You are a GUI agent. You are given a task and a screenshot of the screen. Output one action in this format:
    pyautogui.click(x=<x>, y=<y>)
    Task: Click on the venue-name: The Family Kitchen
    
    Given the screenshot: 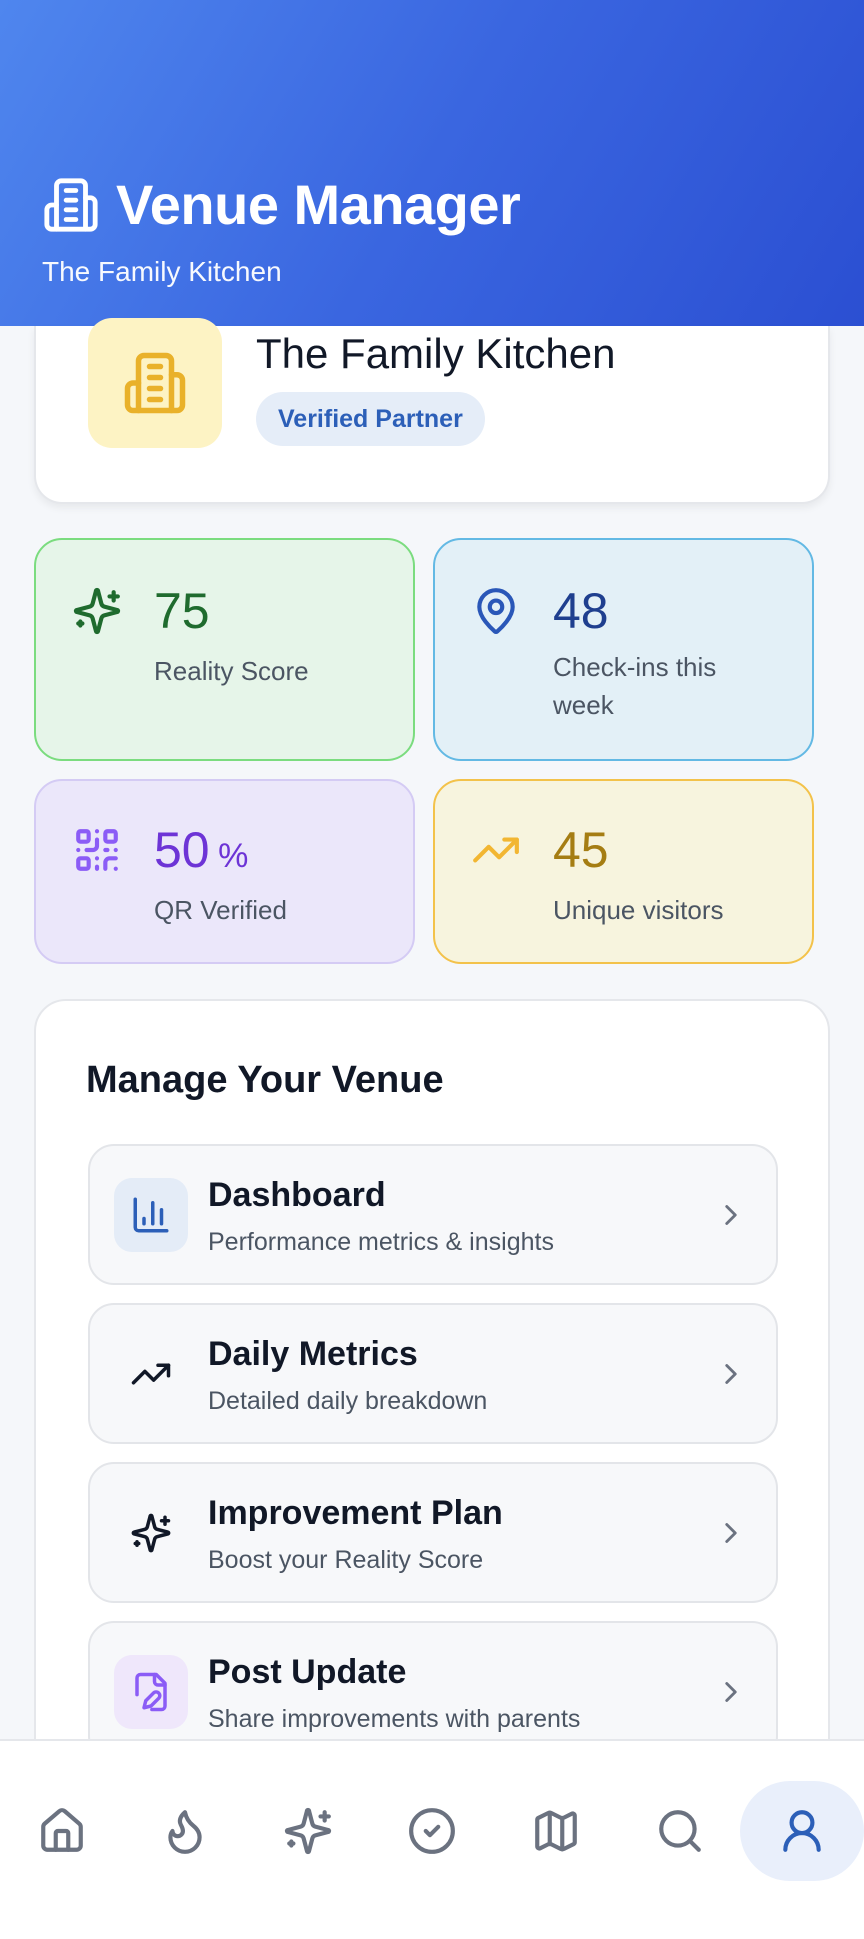 What is the action you would take?
    pyautogui.click(x=436, y=353)
    